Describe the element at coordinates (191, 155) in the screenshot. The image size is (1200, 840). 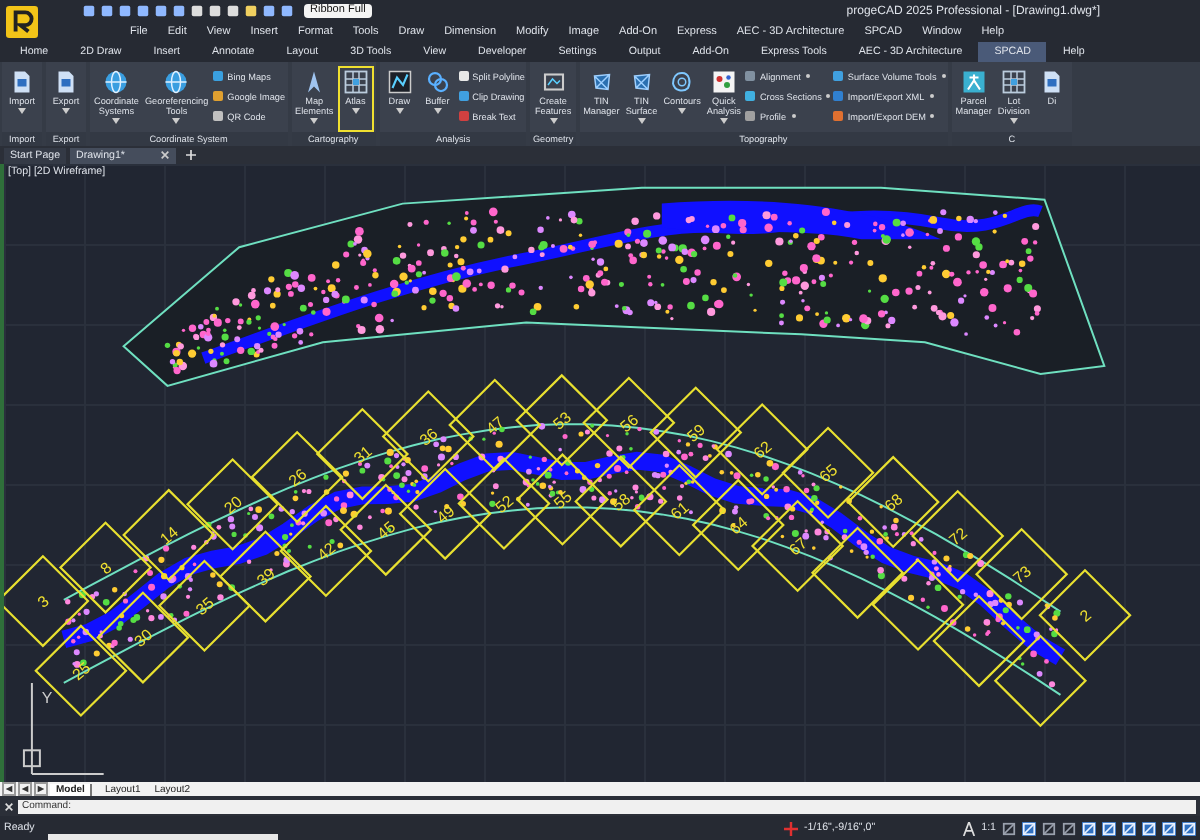
I see `add-tab-icon` at that location.